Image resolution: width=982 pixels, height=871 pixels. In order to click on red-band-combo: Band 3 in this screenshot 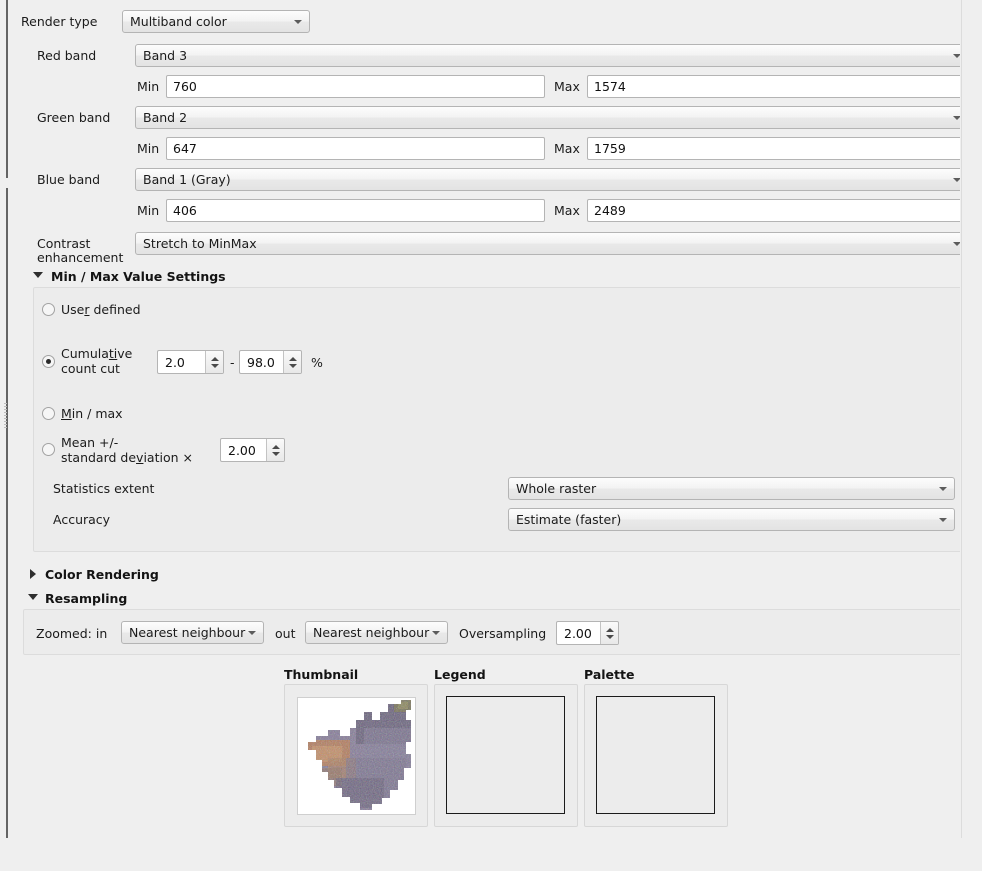, I will do `click(552, 55)`.